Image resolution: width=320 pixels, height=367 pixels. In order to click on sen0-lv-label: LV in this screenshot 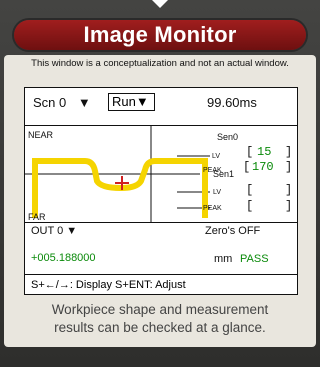, I will do `click(216, 156)`.